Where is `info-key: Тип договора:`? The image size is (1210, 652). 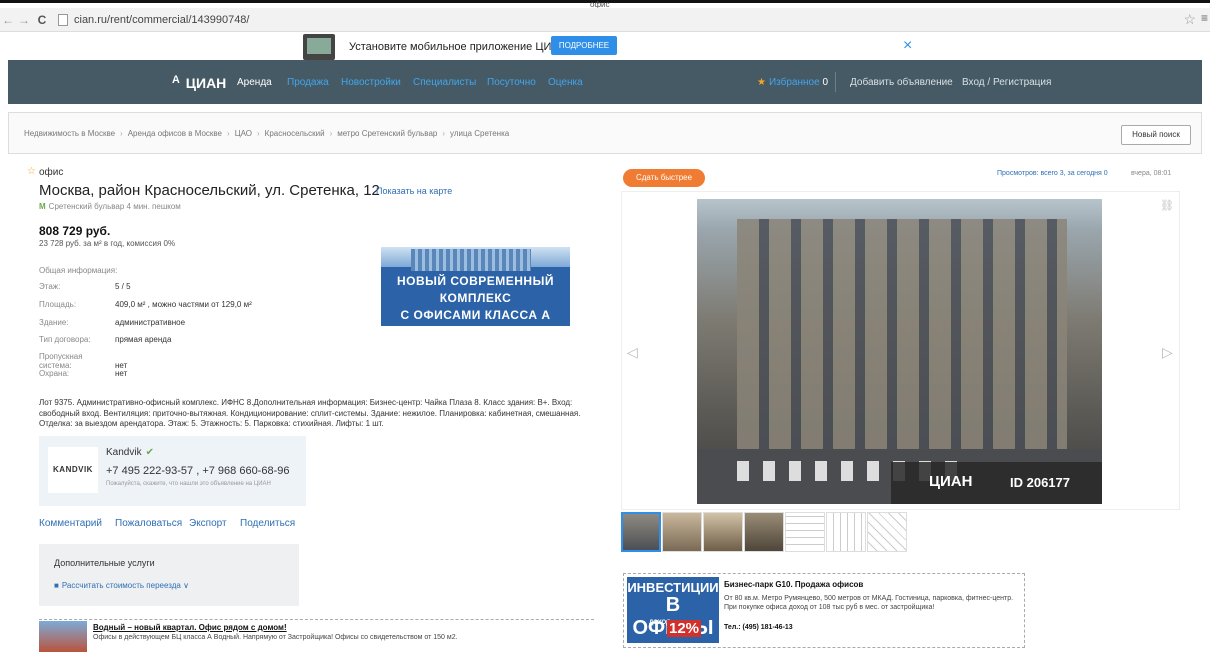
info-key: Тип договора: is located at coordinates (65, 339).